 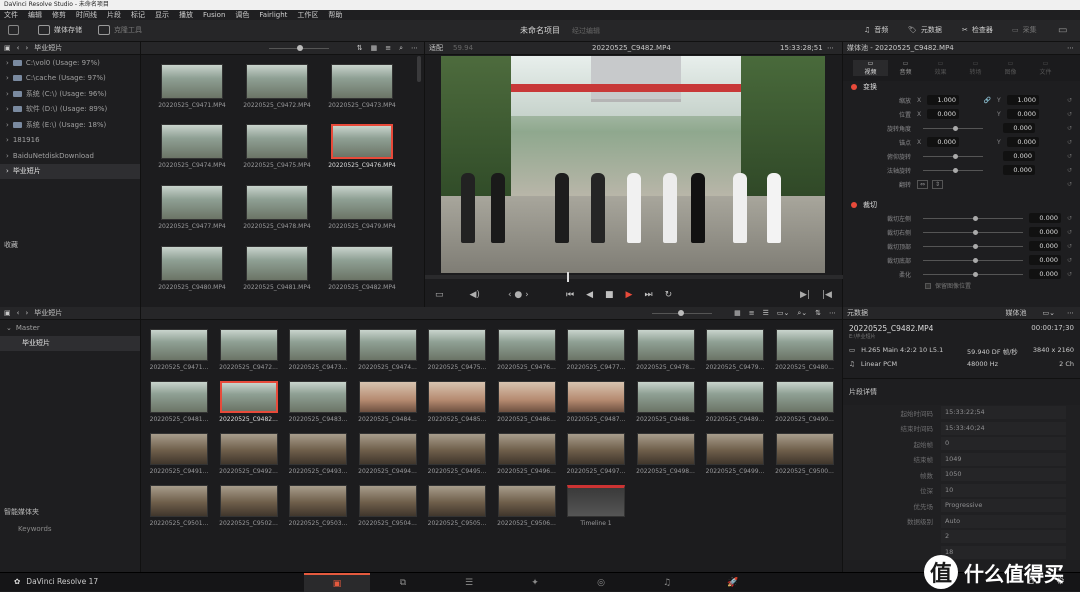 What do you see at coordinates (162, 15) in the screenshot?
I see `menu-item: 显示` at bounding box center [162, 15].